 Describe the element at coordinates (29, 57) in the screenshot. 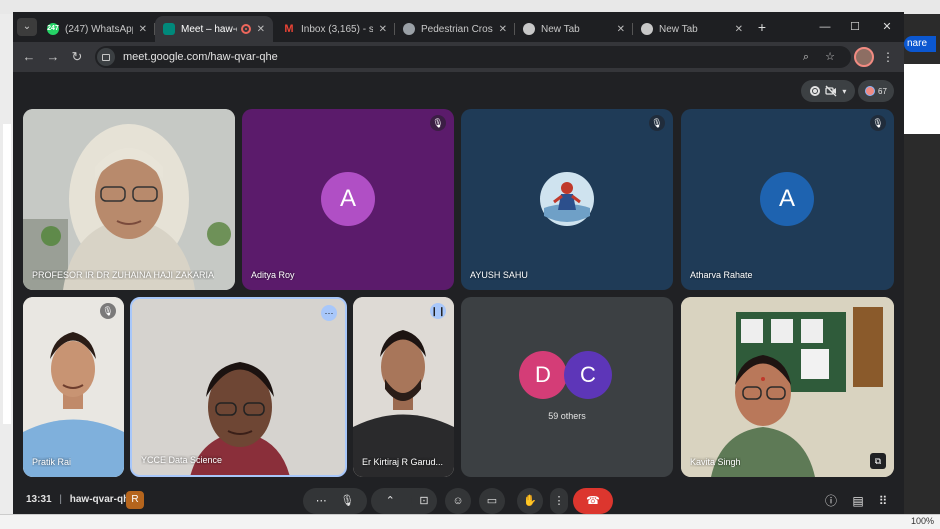

I see `back-icon: ←` at that location.